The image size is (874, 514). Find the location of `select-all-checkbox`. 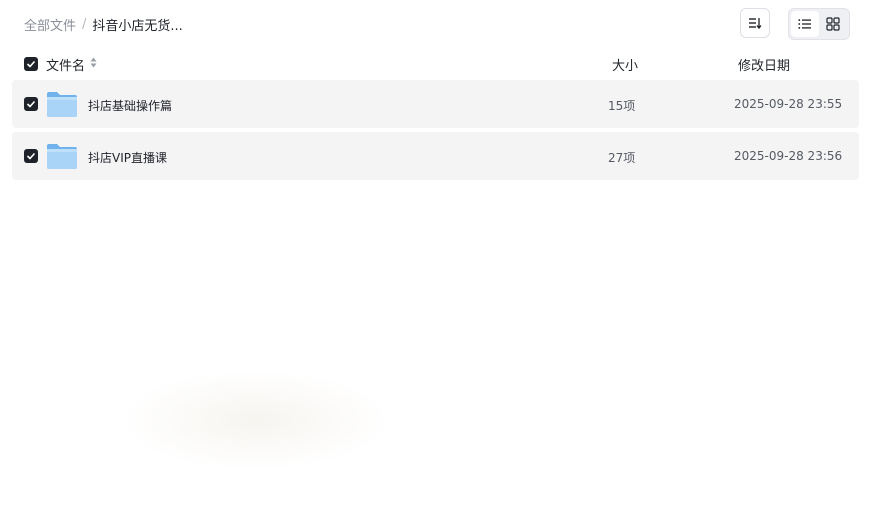

select-all-checkbox is located at coordinates (31, 64).